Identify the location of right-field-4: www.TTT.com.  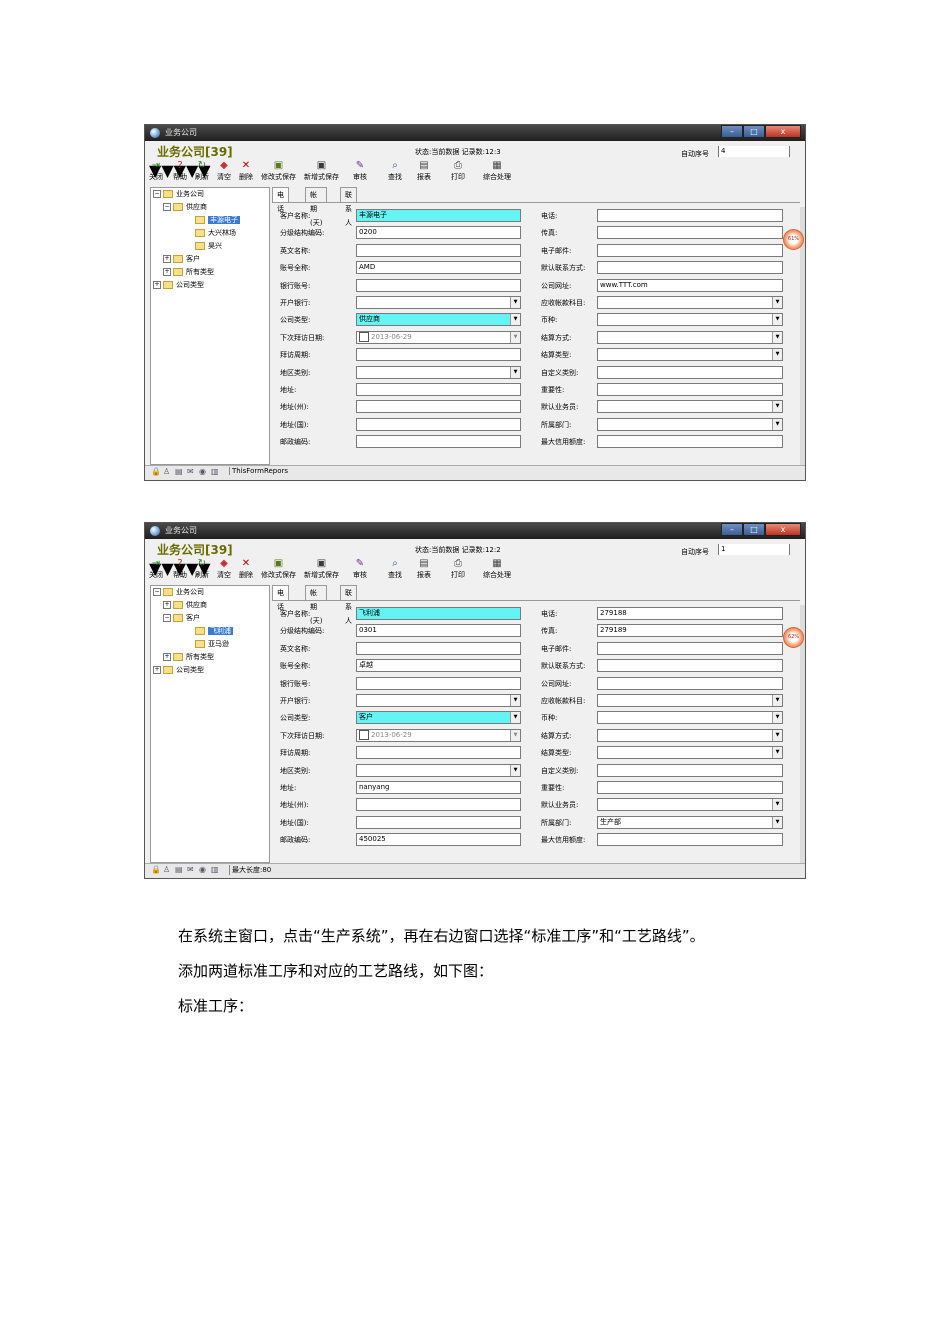
(690, 285).